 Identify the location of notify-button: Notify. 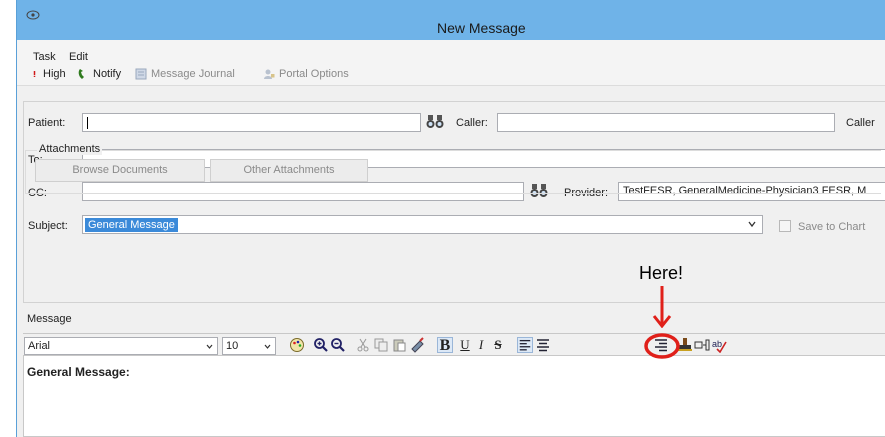
(99, 74).